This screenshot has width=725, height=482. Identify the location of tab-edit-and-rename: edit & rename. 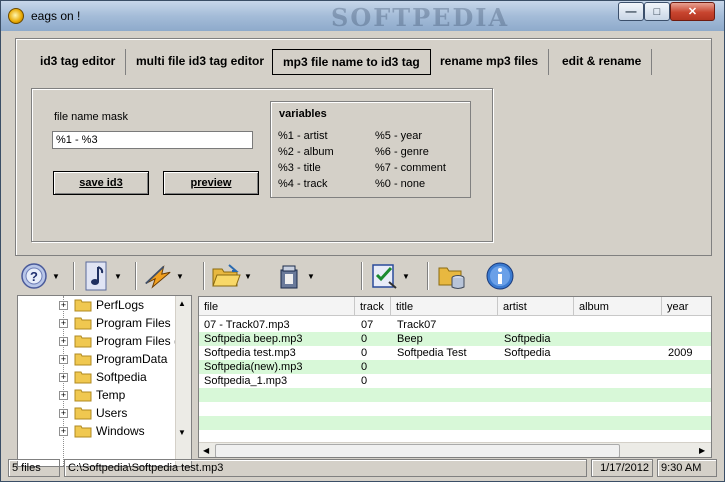
(602, 62).